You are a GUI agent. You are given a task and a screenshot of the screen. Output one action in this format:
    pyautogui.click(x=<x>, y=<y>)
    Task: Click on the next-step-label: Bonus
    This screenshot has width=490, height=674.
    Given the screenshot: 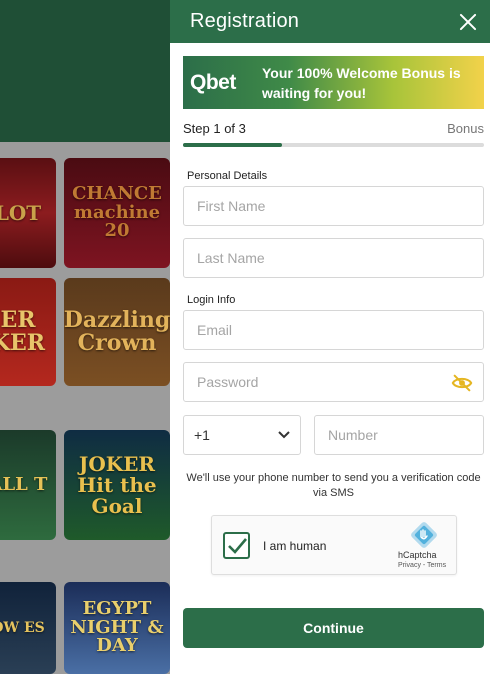 What is the action you would take?
    pyautogui.click(x=465, y=128)
    